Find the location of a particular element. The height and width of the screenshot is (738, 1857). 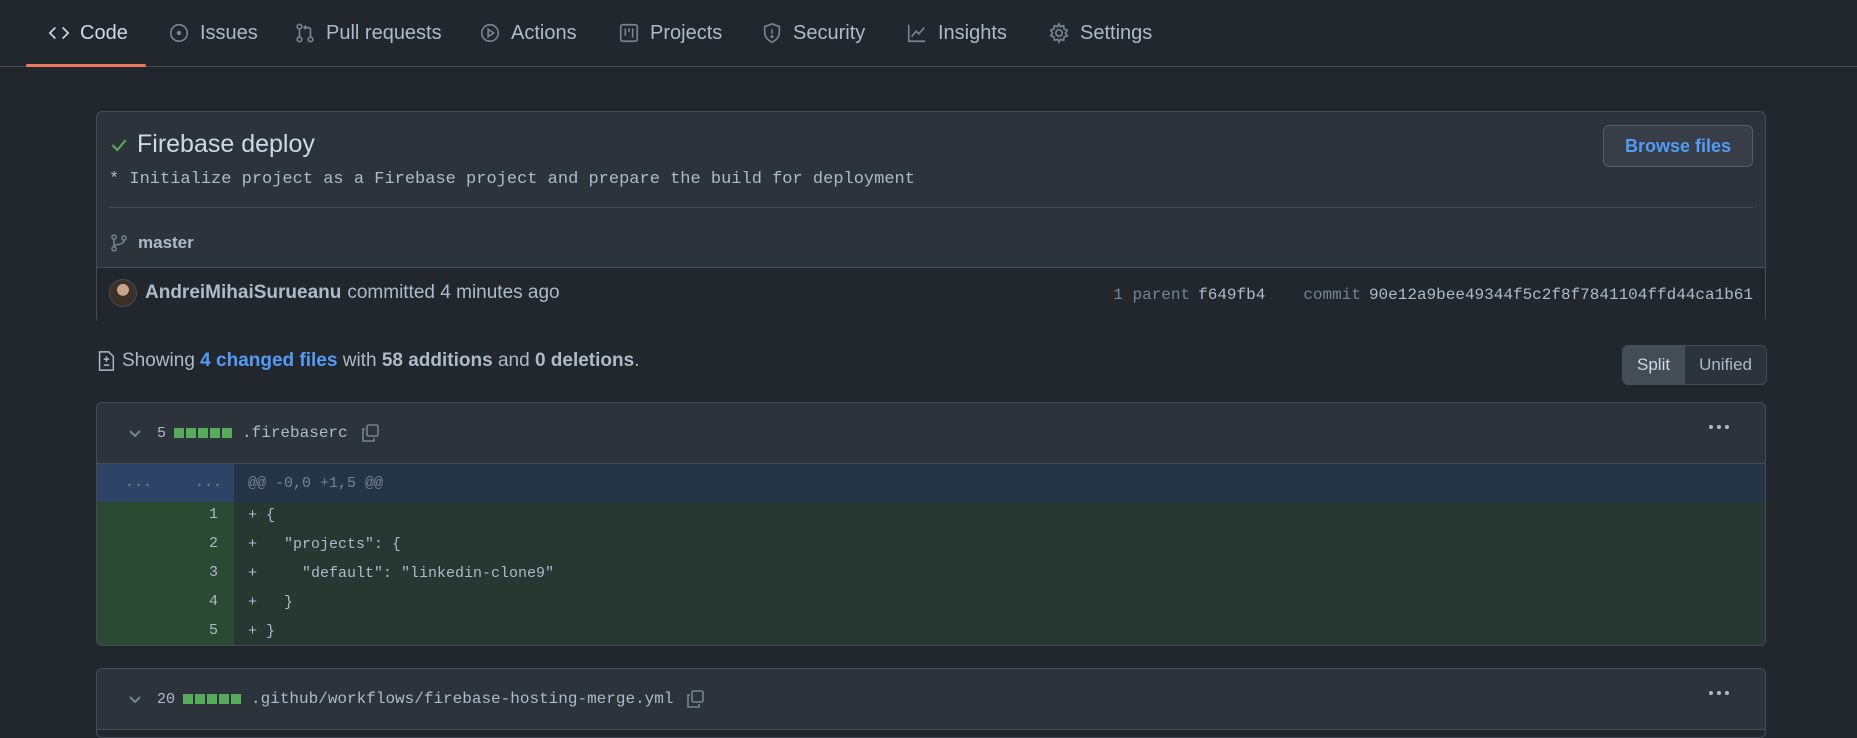

browse-files-button: Browse files is located at coordinates (1678, 146).